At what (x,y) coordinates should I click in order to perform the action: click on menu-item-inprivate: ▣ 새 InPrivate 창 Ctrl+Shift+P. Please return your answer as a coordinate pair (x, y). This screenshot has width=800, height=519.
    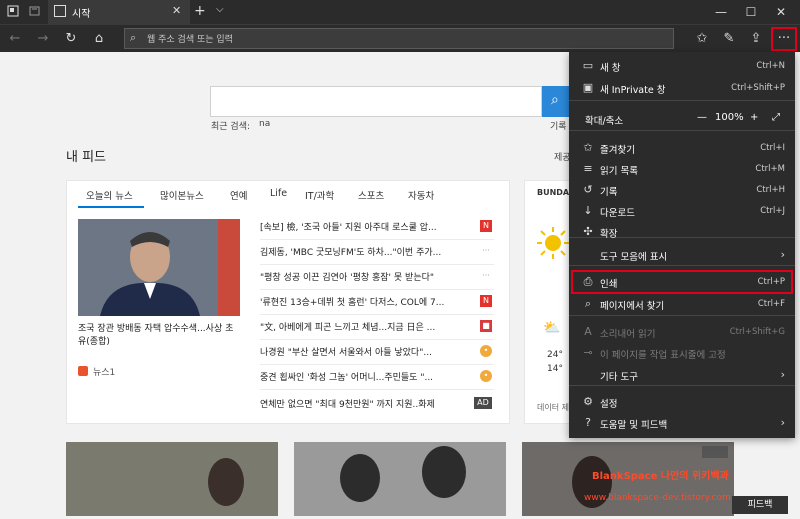
    Looking at the image, I should click on (682, 88).